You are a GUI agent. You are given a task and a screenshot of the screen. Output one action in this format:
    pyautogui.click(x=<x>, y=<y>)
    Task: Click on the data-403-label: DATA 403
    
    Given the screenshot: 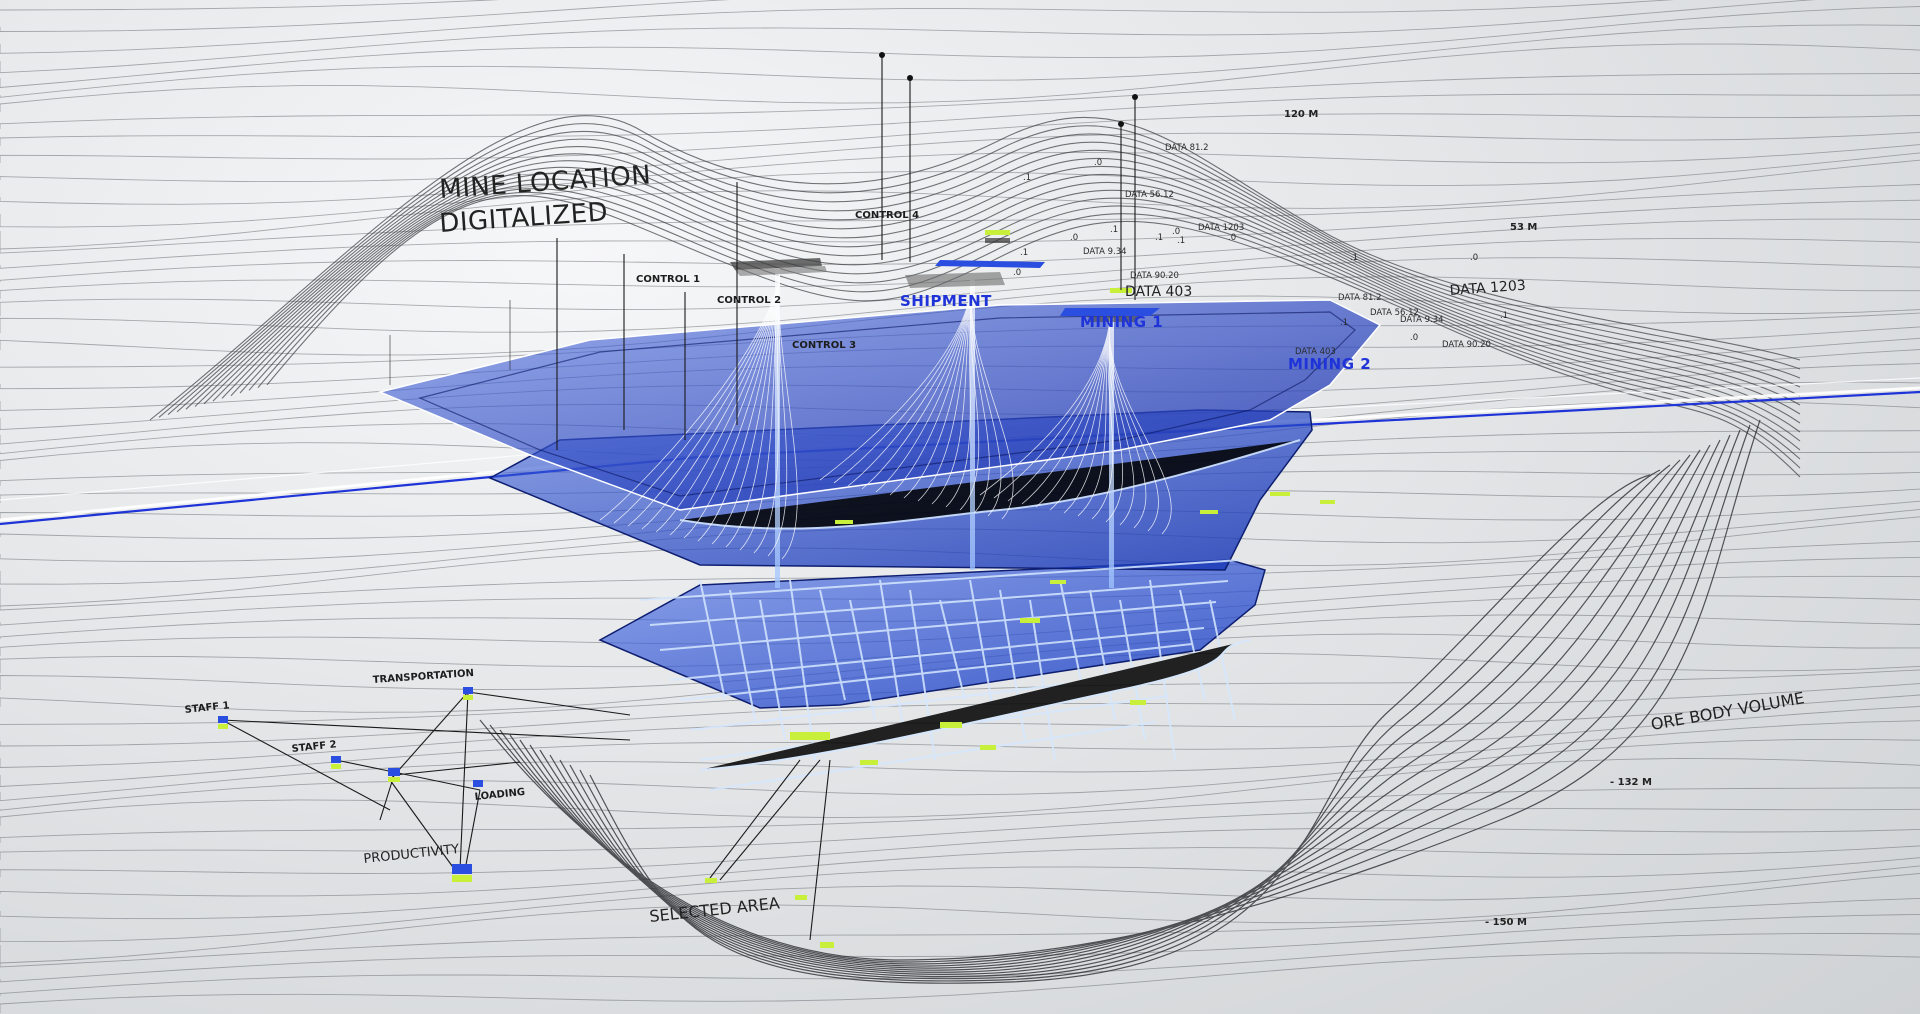 What is the action you would take?
    pyautogui.click(x=1158, y=292)
    